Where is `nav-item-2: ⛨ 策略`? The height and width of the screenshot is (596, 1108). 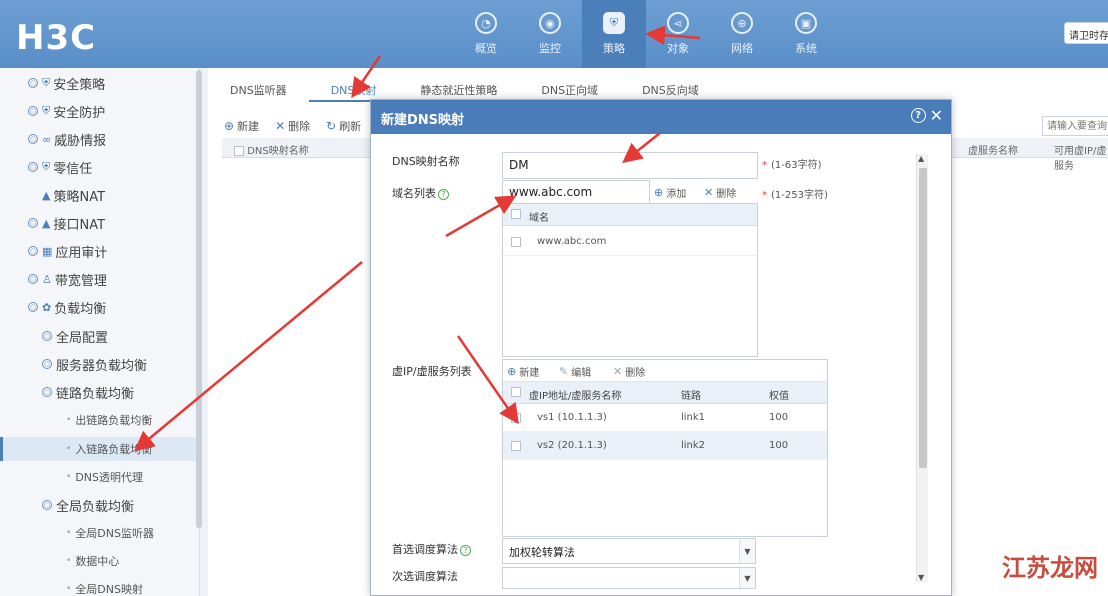 nav-item-2: ⛨ 策略 is located at coordinates (614, 34).